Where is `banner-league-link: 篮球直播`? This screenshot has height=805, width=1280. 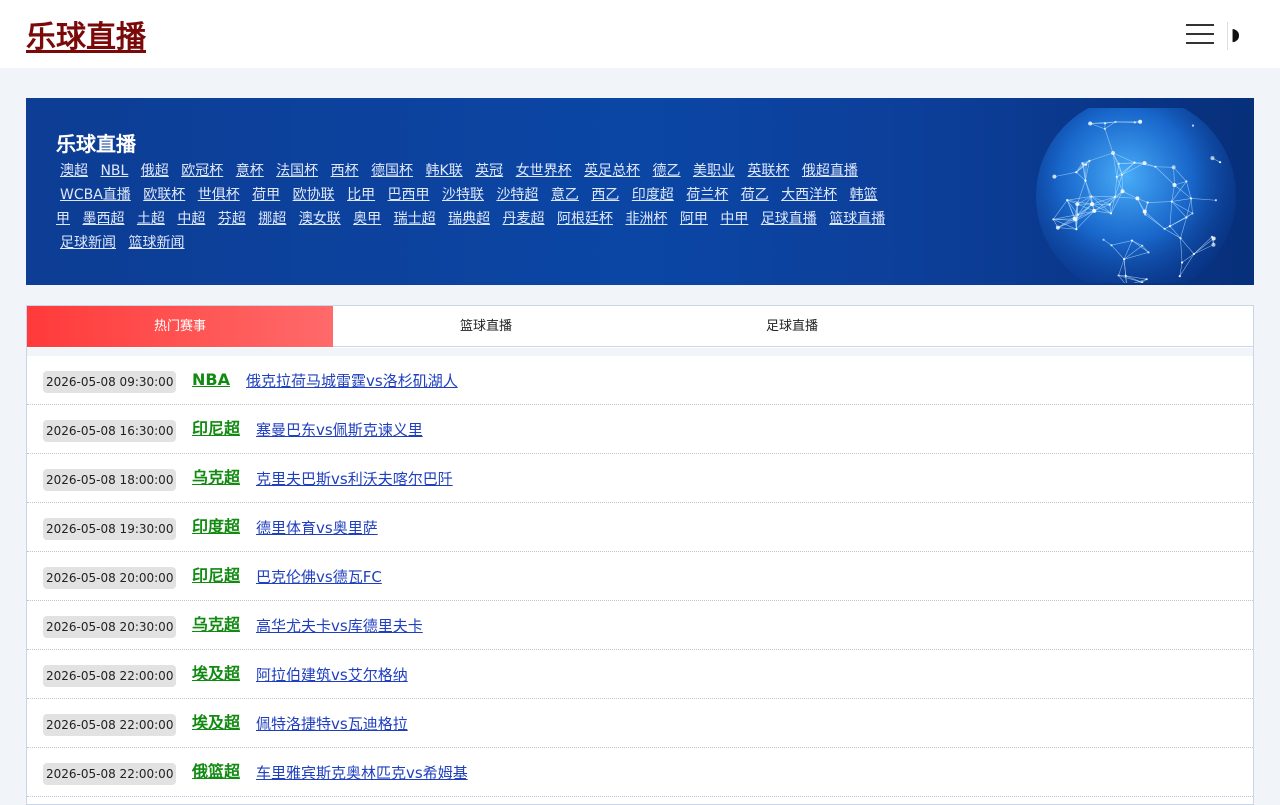 banner-league-link: 篮球直播 is located at coordinates (857, 219).